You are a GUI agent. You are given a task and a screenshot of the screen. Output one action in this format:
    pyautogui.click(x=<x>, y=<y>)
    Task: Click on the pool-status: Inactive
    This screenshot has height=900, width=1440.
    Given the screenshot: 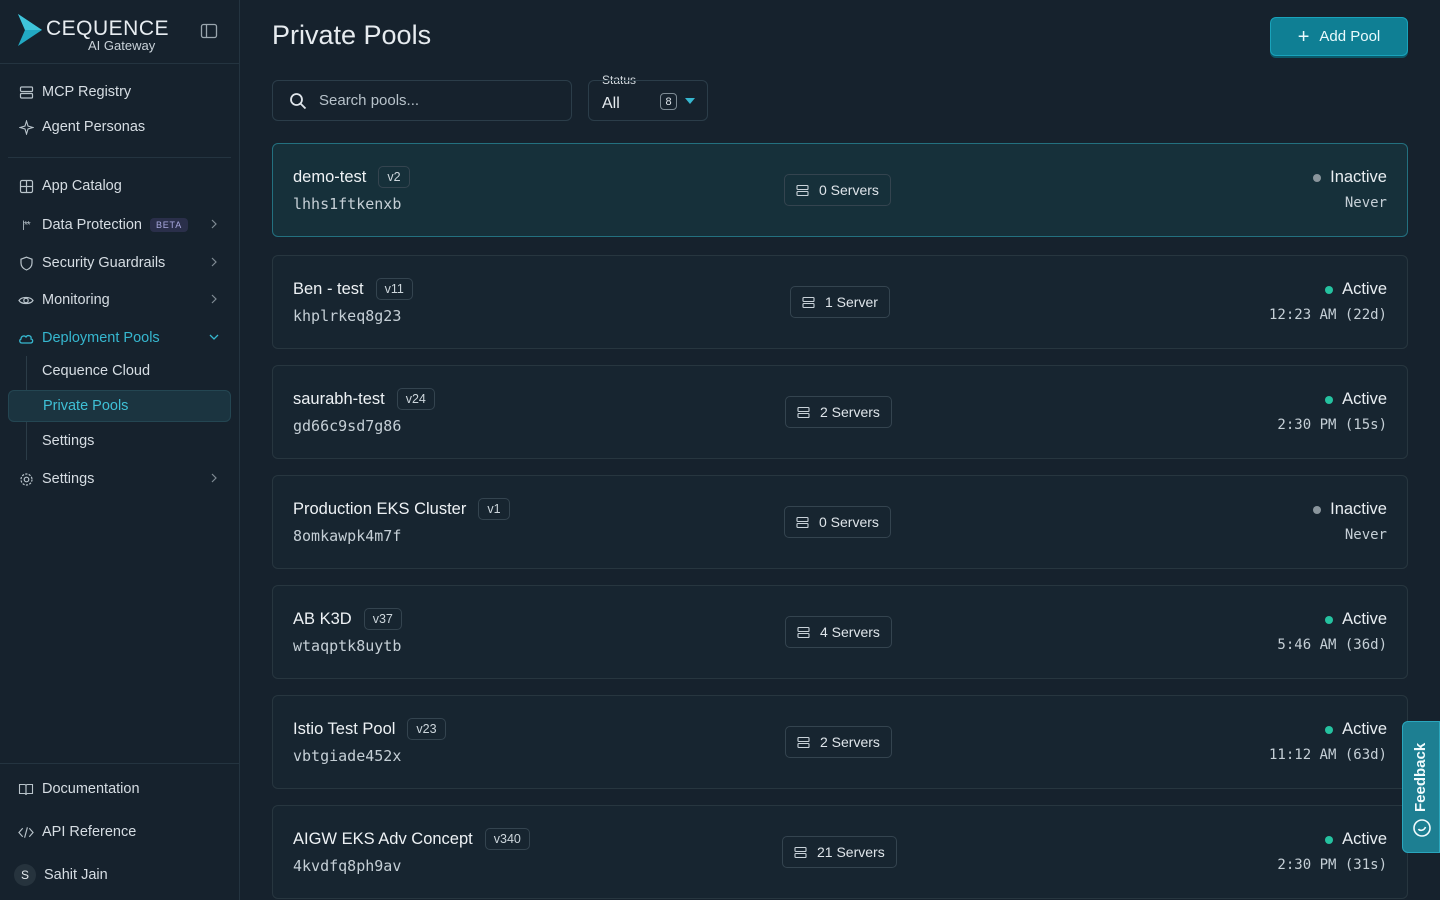 What is the action you would take?
    pyautogui.click(x=1350, y=509)
    